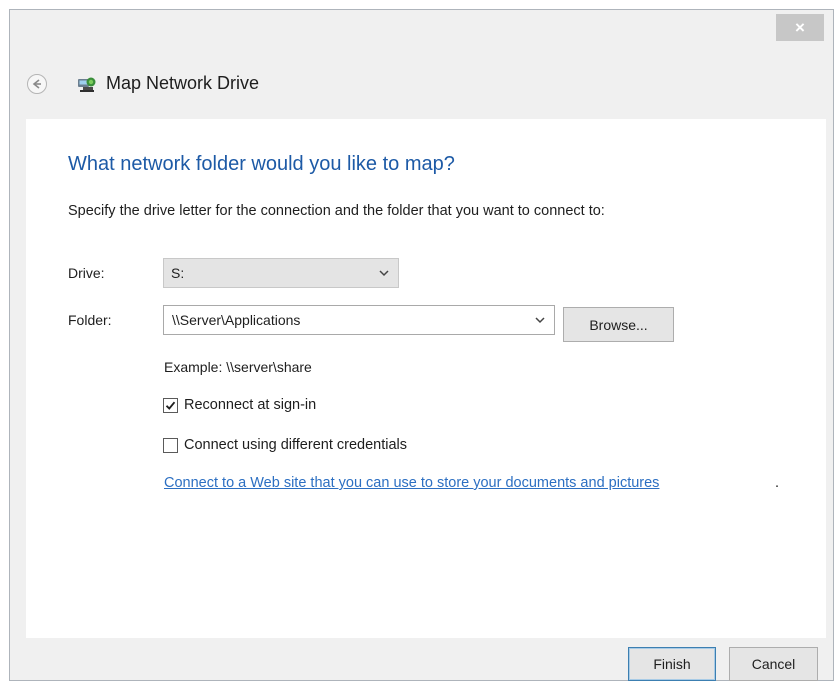 The height and width of the screenshot is (684, 835). What do you see at coordinates (90, 320) in the screenshot?
I see `folder-label: Folder:` at bounding box center [90, 320].